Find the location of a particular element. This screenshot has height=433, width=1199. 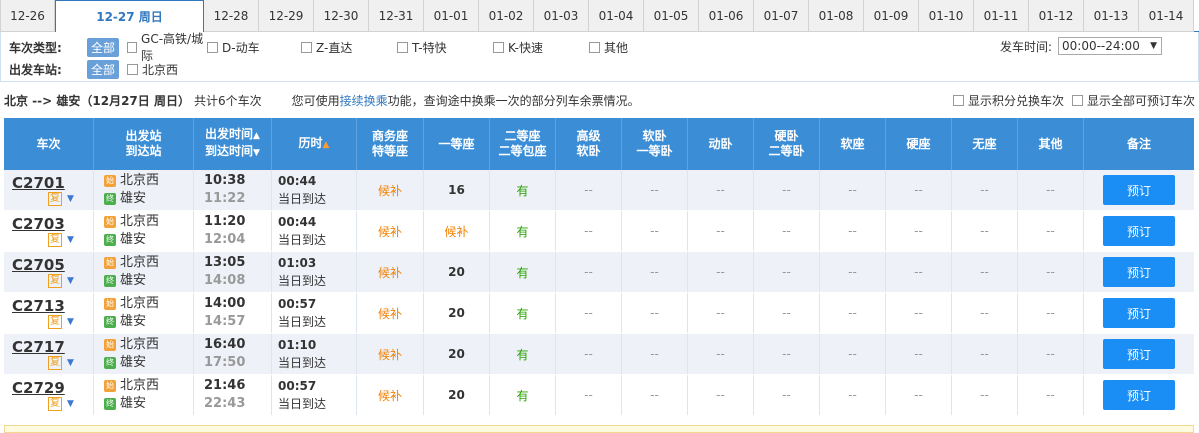

station-all-button: 全部 is located at coordinates (103, 69).